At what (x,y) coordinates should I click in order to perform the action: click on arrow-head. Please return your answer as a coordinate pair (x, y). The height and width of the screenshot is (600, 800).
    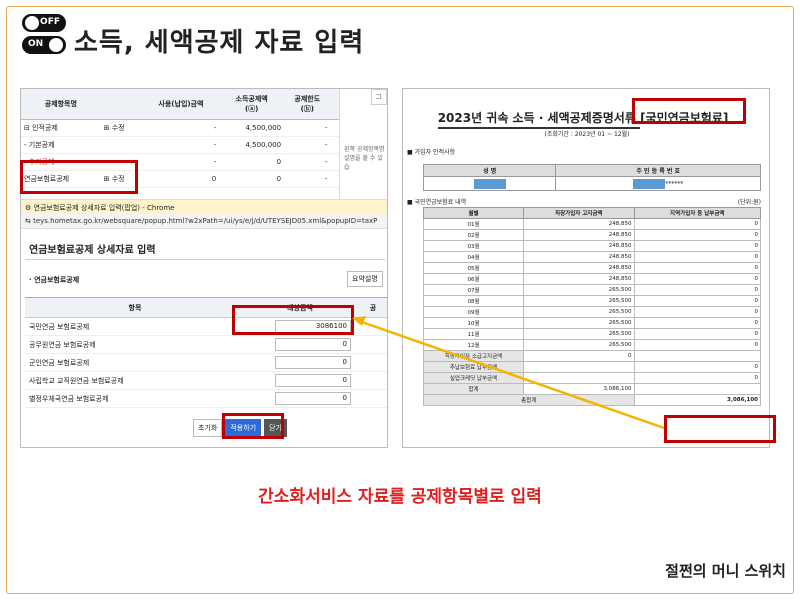
    Looking at the image, I should click on (359, 321).